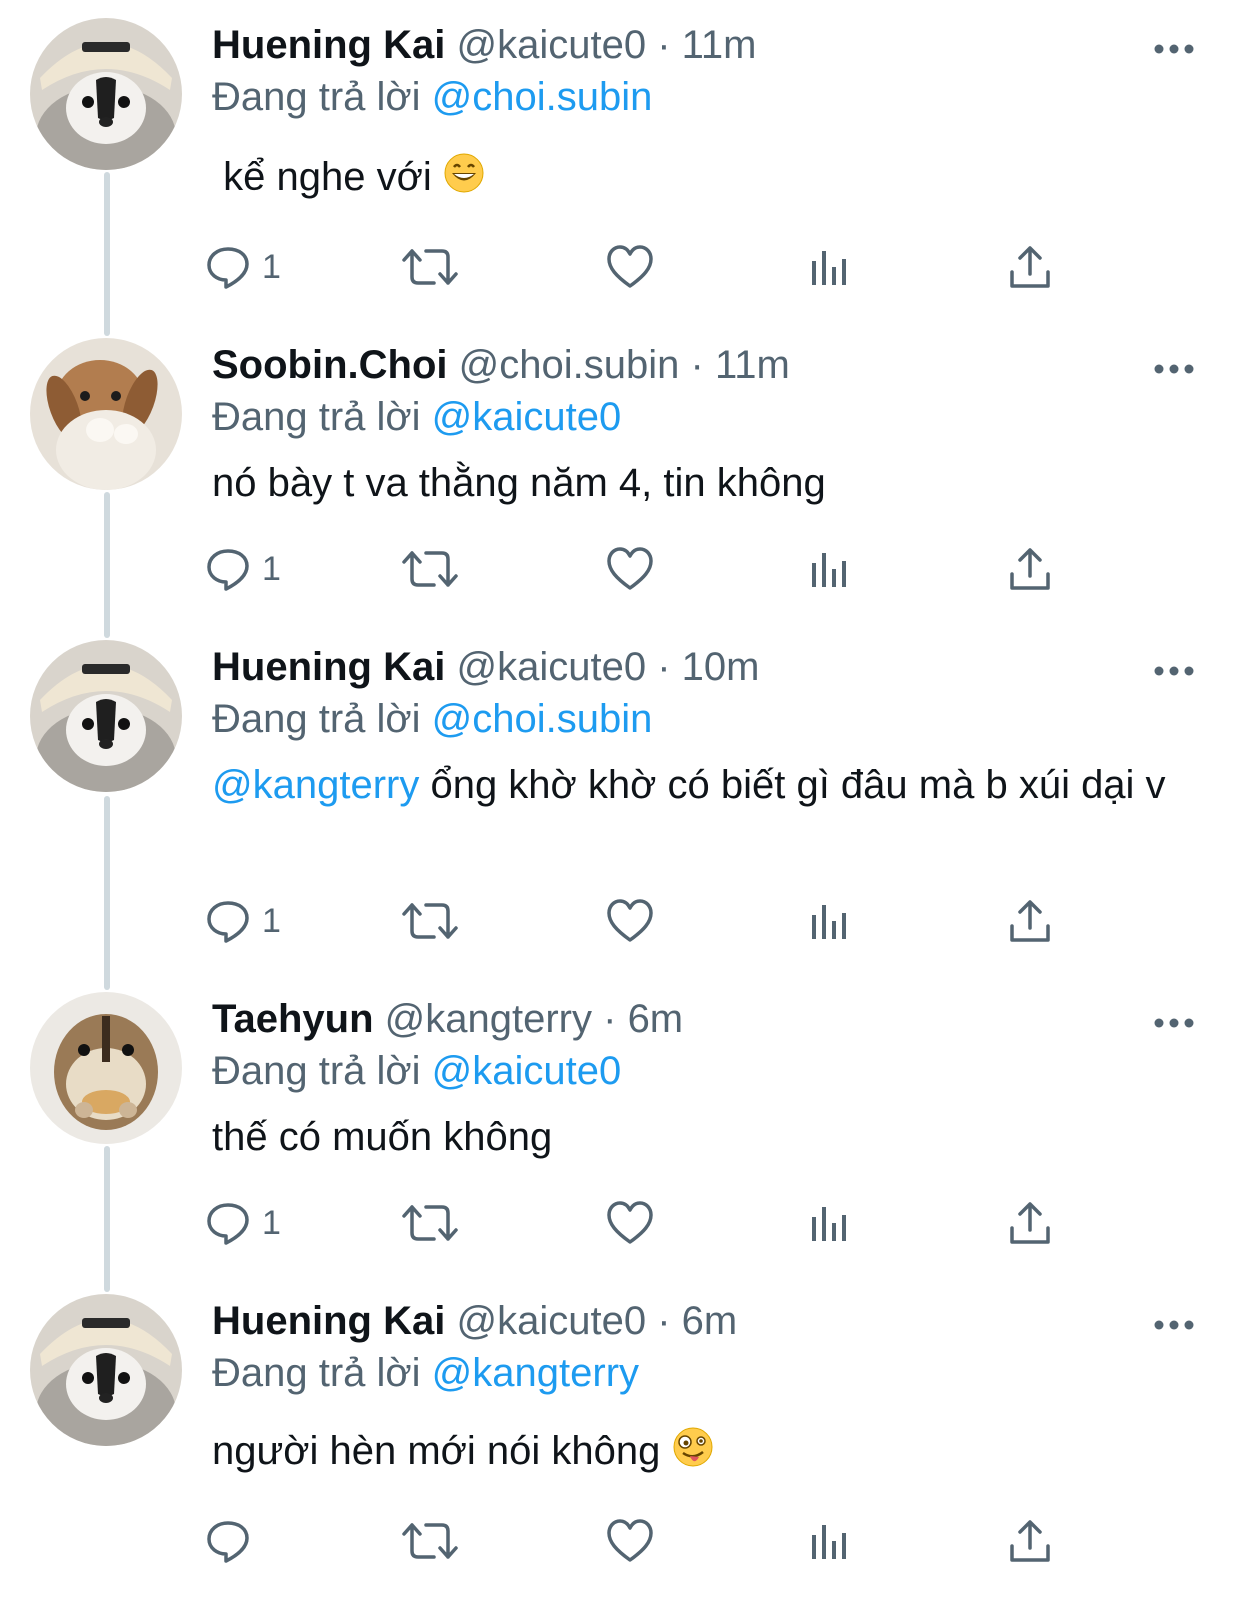 This screenshot has height=1618, width=1242. What do you see at coordinates (425, 1373) in the screenshot?
I see `replying-to: Đang trả lời @kangterry` at bounding box center [425, 1373].